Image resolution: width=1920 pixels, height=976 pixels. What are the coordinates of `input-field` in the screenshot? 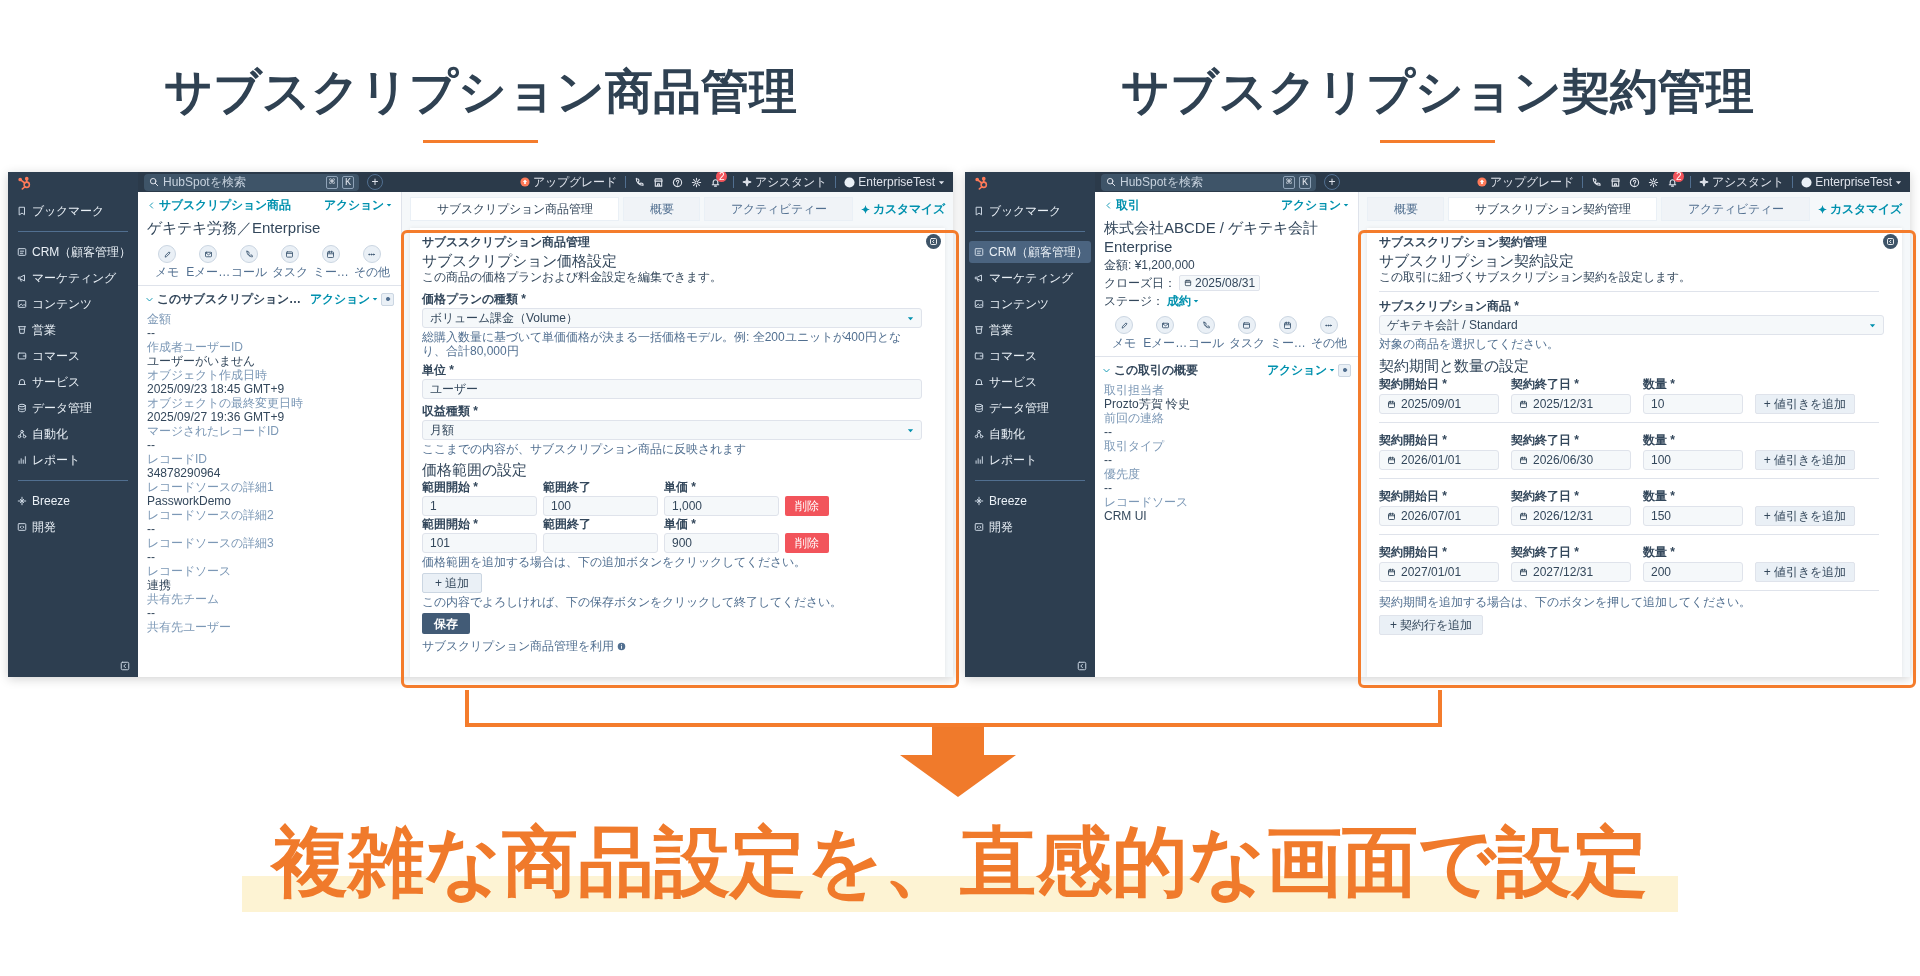 It's located at (600, 543).